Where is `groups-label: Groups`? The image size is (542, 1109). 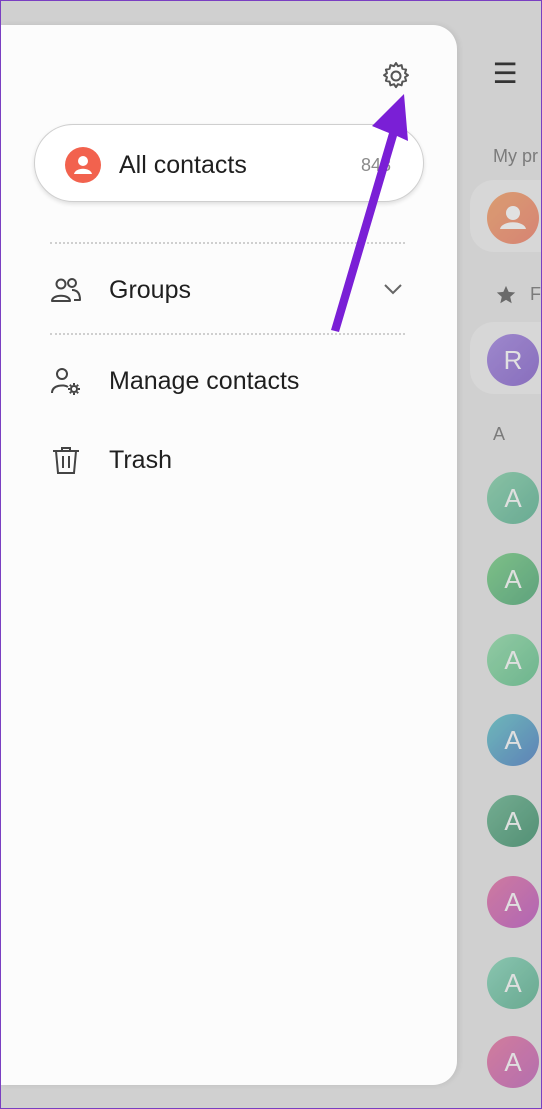 groups-label: Groups is located at coordinates (150, 290).